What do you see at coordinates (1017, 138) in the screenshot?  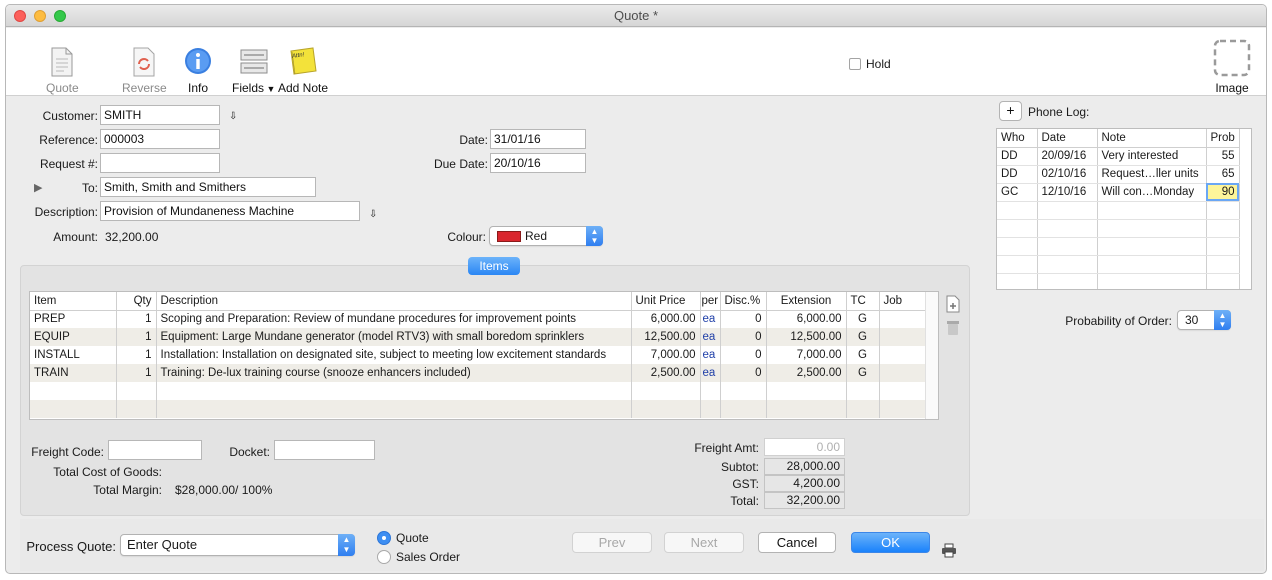 I see `col-header-who: Who` at bounding box center [1017, 138].